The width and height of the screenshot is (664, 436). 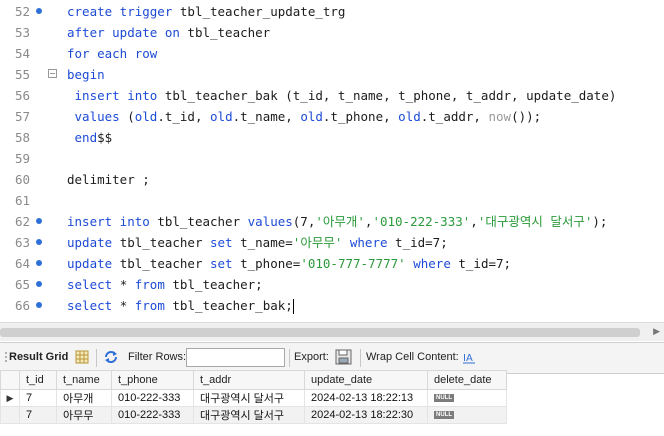 I want to click on code-token: tbl_teacher;, so click(x=217, y=284).